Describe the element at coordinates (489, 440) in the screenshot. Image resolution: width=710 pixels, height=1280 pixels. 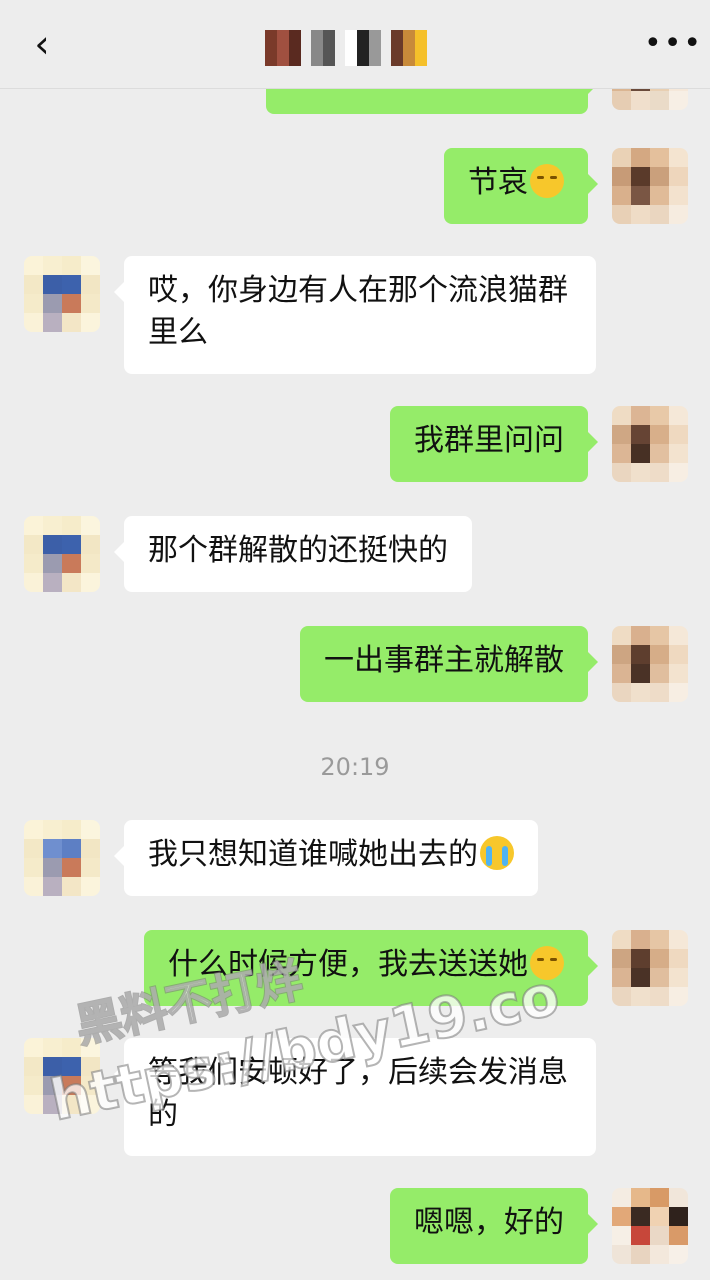
I see `message-text: 我群里问问` at that location.